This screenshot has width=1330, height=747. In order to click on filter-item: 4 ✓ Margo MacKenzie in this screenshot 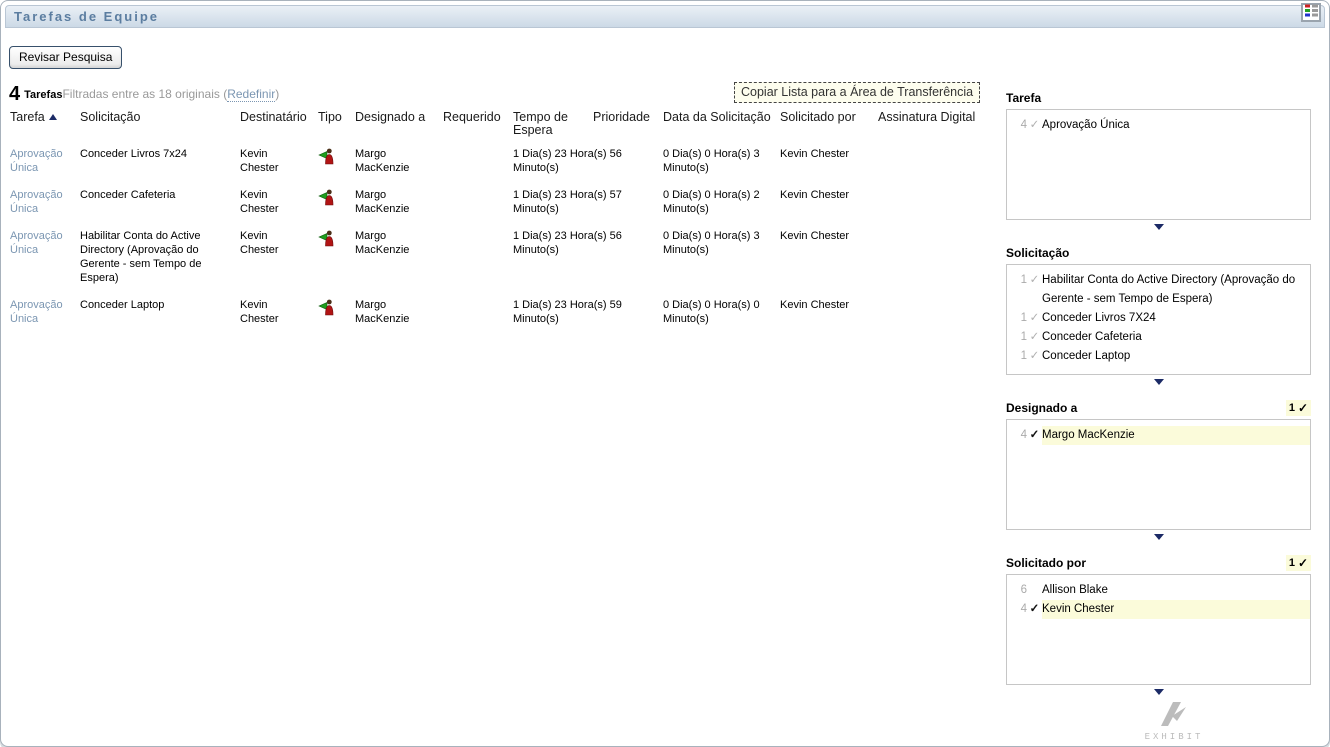, I will do `click(1158, 435)`.